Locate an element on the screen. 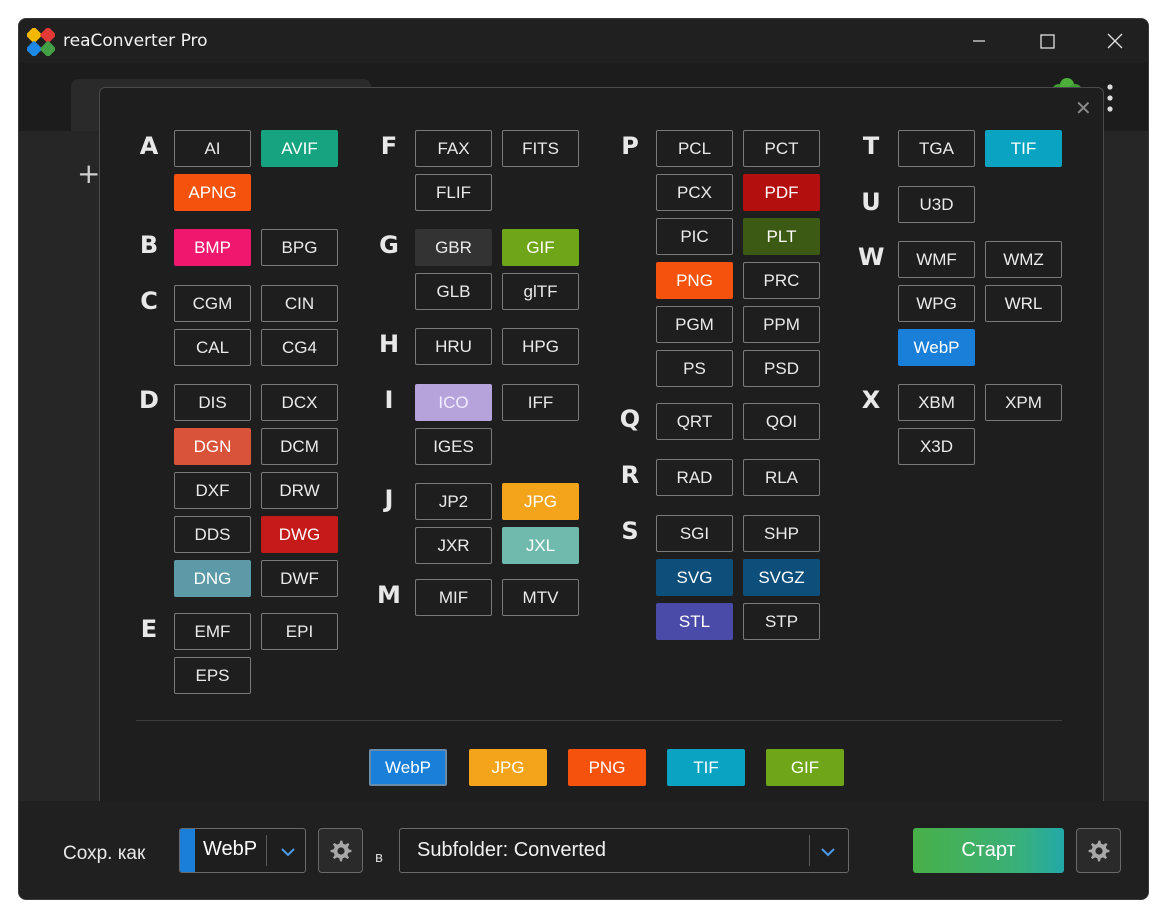 The image size is (1167, 918). format-button-wpg: WPG is located at coordinates (936, 303).